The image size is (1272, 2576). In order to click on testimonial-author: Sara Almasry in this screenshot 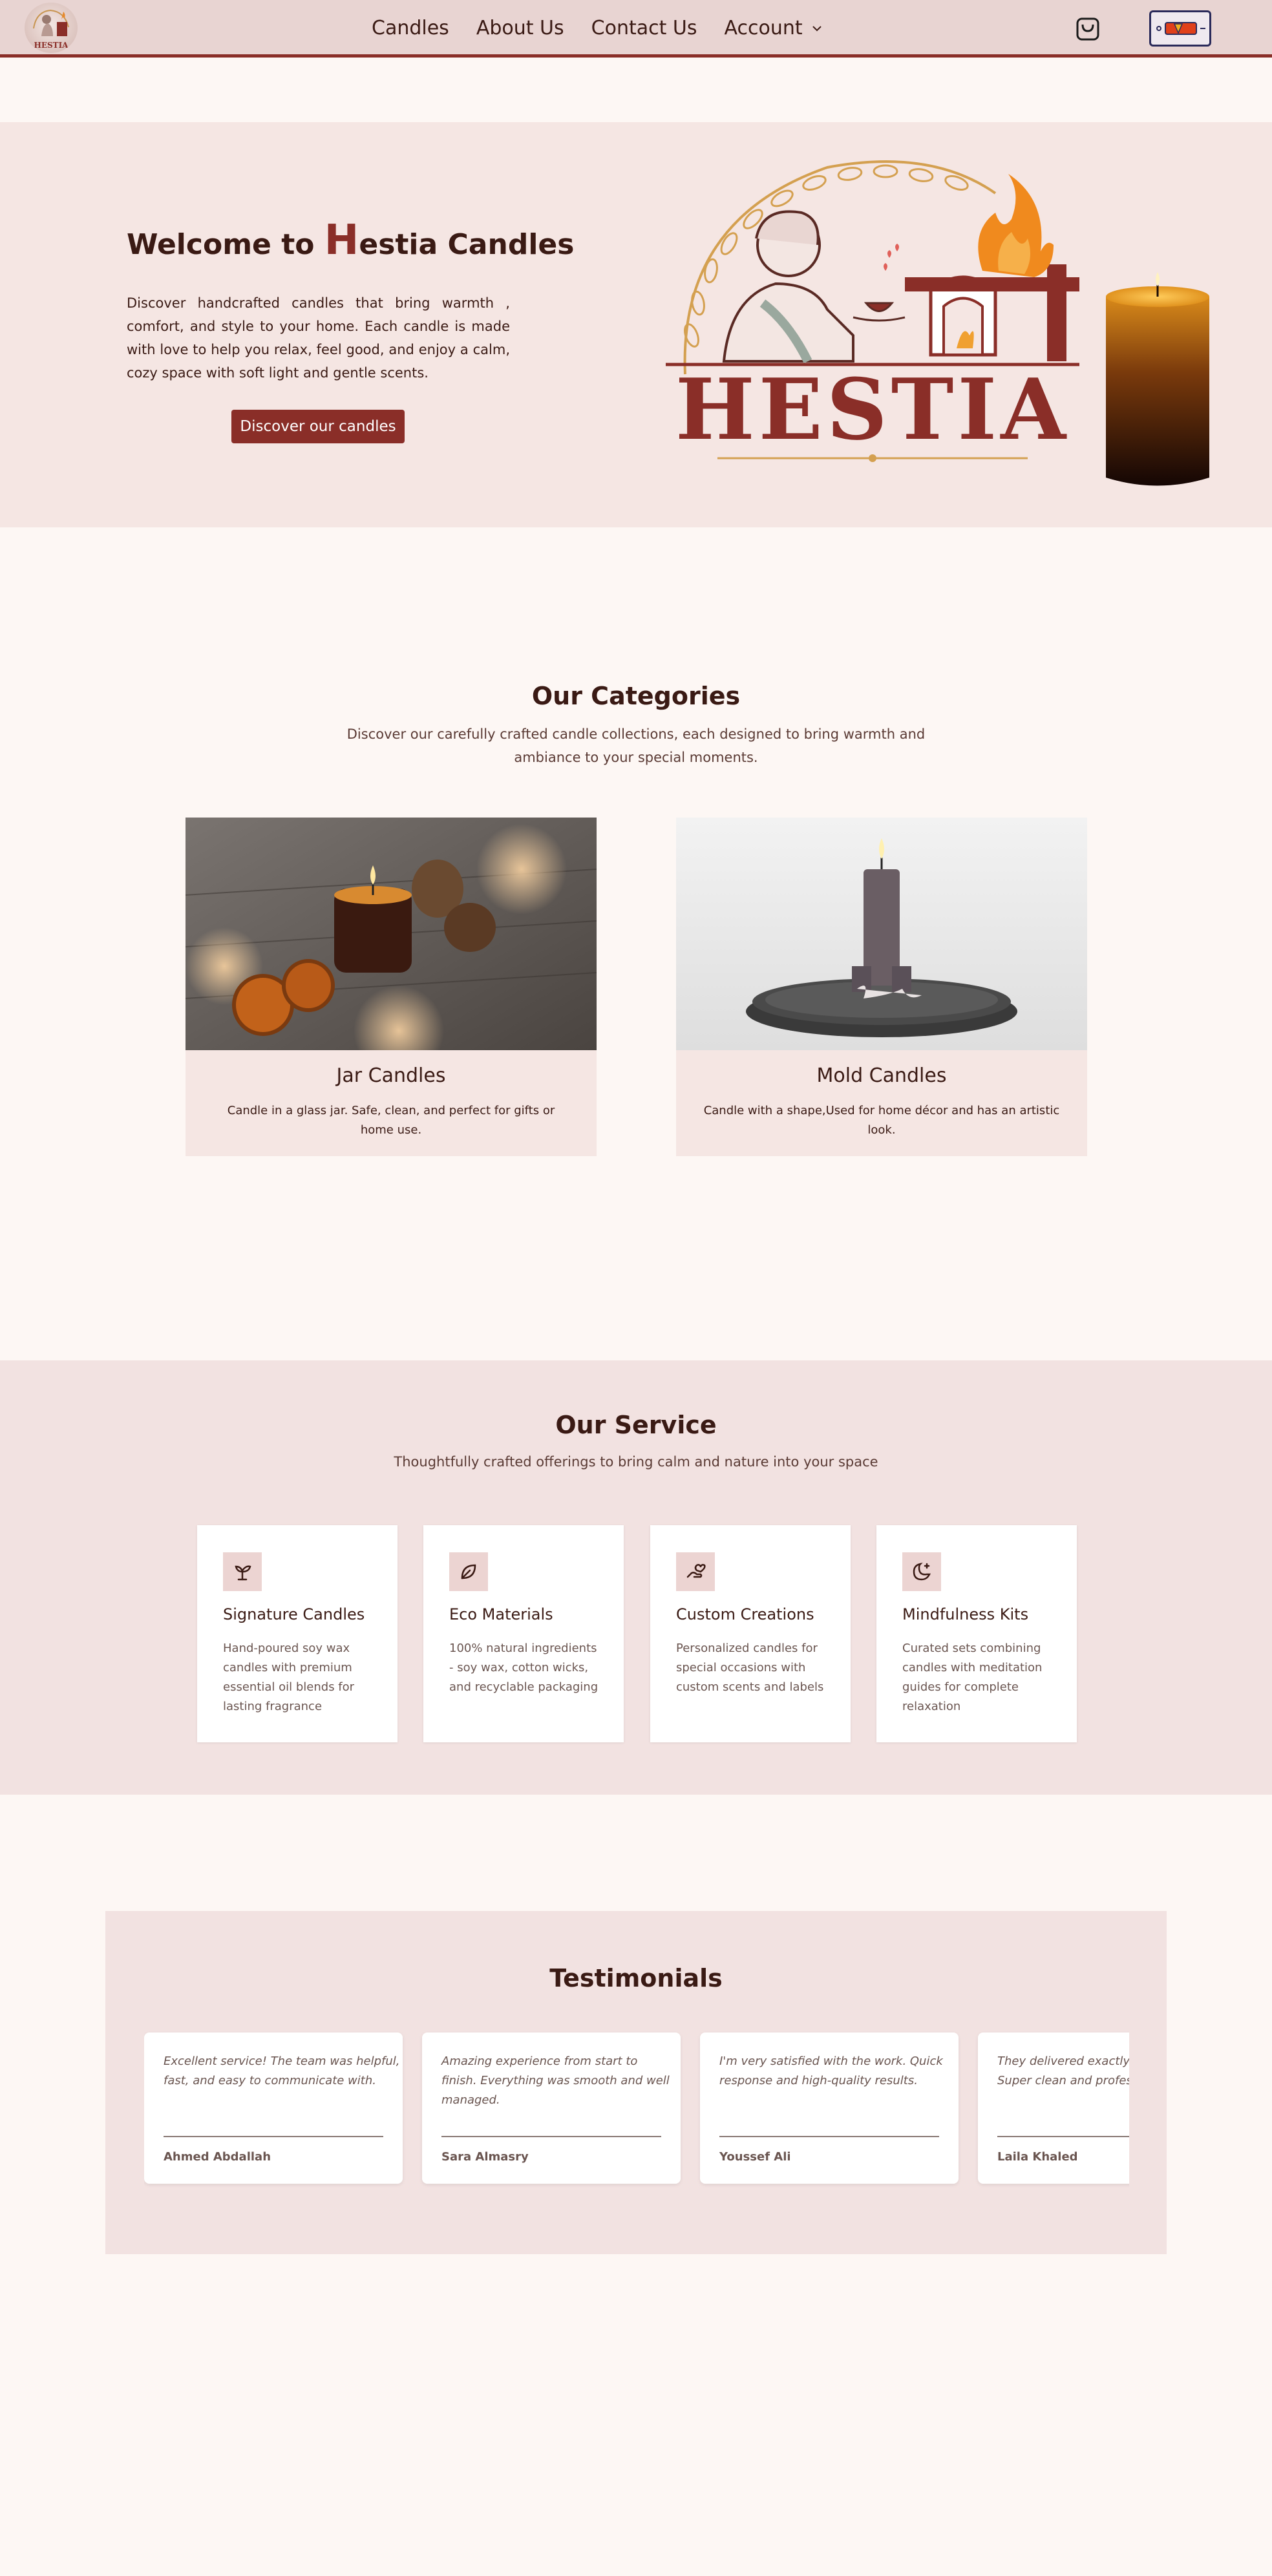, I will do `click(485, 2157)`.